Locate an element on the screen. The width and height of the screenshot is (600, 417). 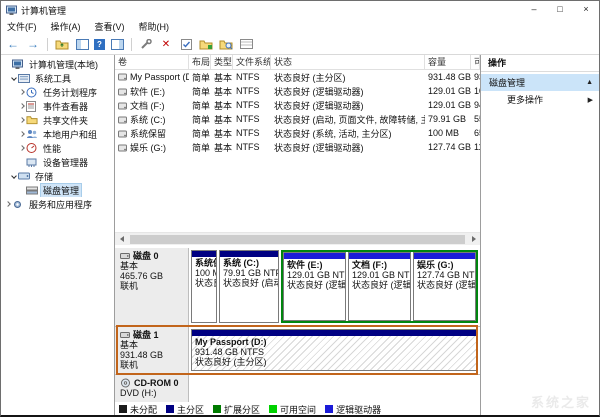
open-folder-icon is located at coordinates (206, 44).